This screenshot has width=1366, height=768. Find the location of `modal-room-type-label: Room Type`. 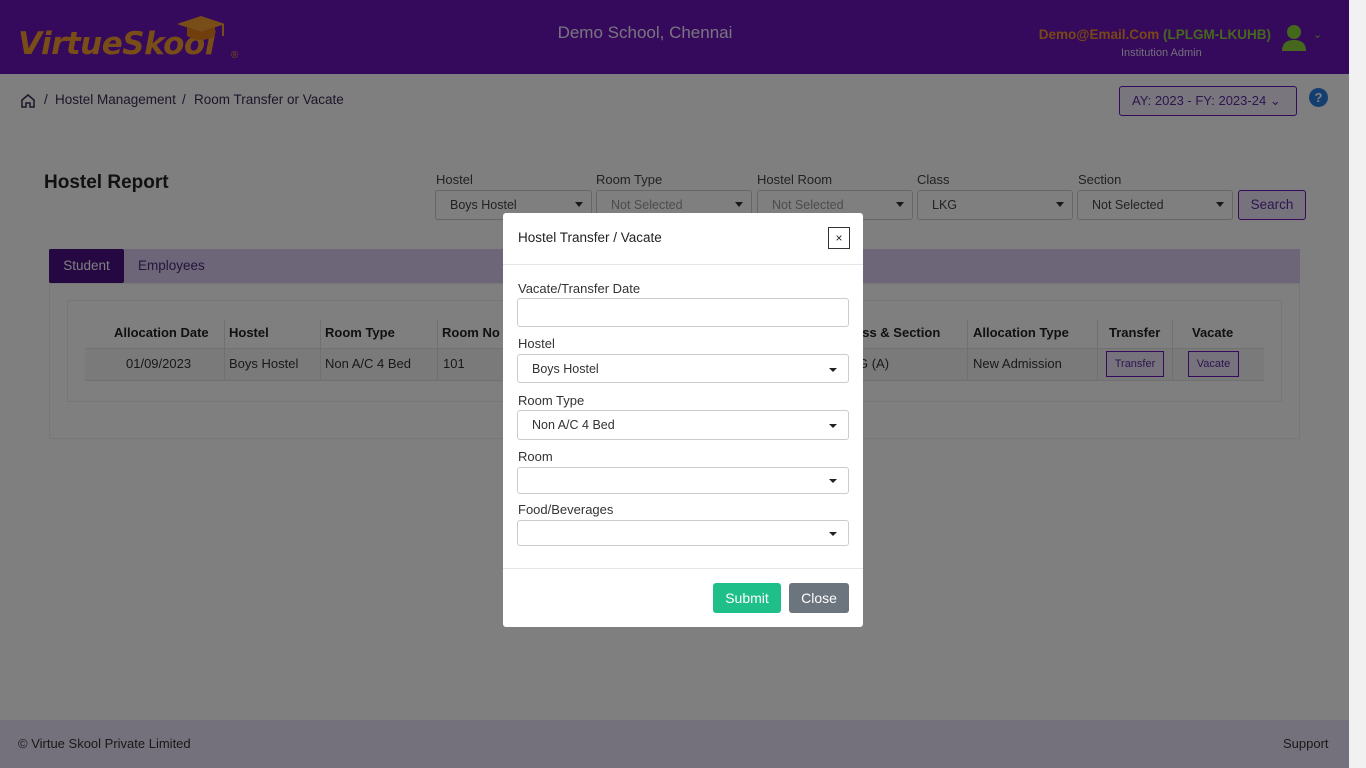

modal-room-type-label: Room Type is located at coordinates (551, 400).